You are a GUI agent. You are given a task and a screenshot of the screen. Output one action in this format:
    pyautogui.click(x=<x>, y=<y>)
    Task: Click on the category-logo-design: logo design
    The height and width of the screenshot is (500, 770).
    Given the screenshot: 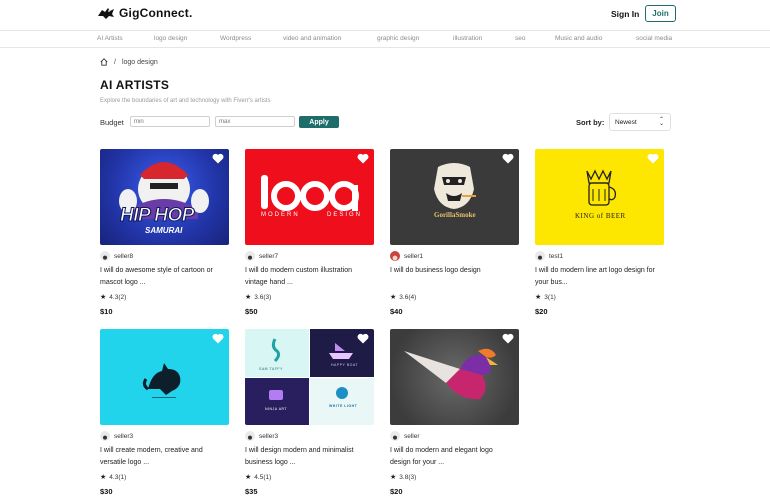 What is the action you would take?
    pyautogui.click(x=170, y=38)
    